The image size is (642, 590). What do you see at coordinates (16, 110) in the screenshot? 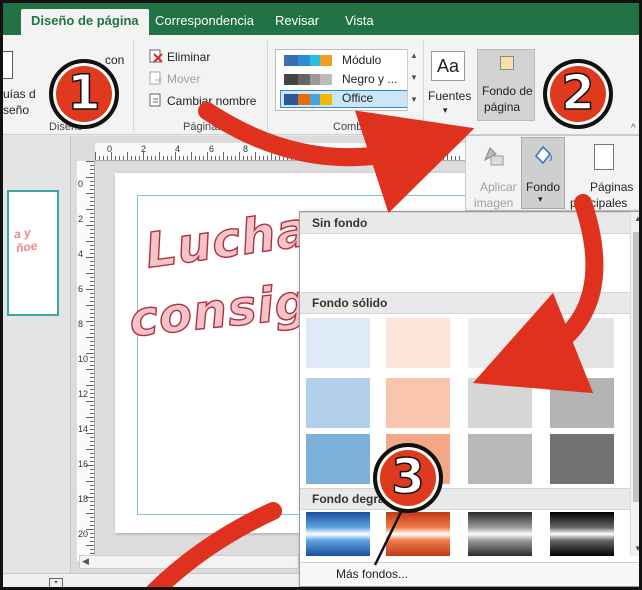
I see `design-label: seño` at bounding box center [16, 110].